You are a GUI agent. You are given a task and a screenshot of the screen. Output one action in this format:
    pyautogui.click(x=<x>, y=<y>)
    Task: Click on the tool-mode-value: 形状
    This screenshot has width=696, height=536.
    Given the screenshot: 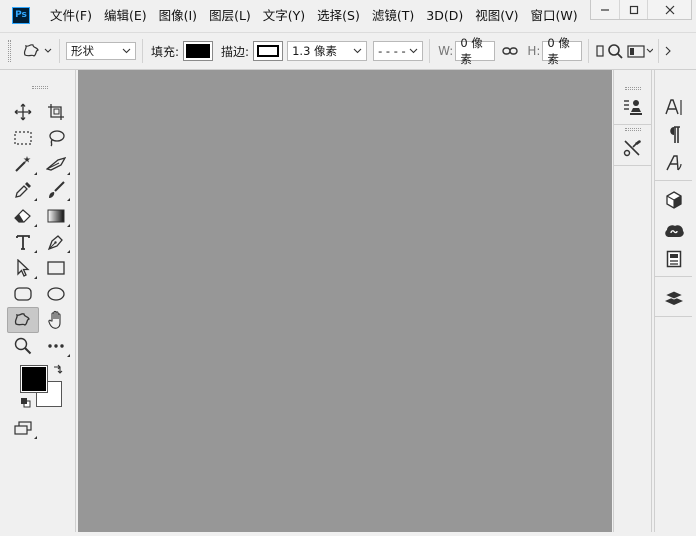 What is the action you would take?
    pyautogui.click(x=82, y=51)
    